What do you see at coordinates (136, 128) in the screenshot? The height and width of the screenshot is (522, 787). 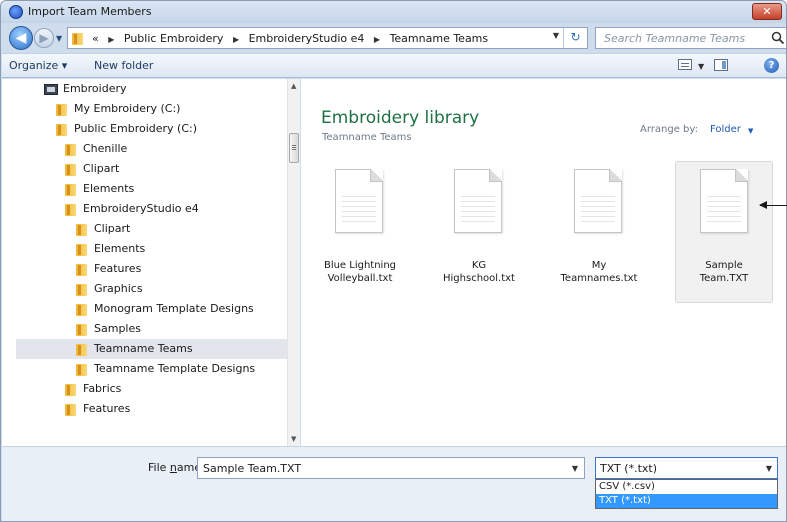 I see `tree-item-label: Public Embroidery (C:)` at bounding box center [136, 128].